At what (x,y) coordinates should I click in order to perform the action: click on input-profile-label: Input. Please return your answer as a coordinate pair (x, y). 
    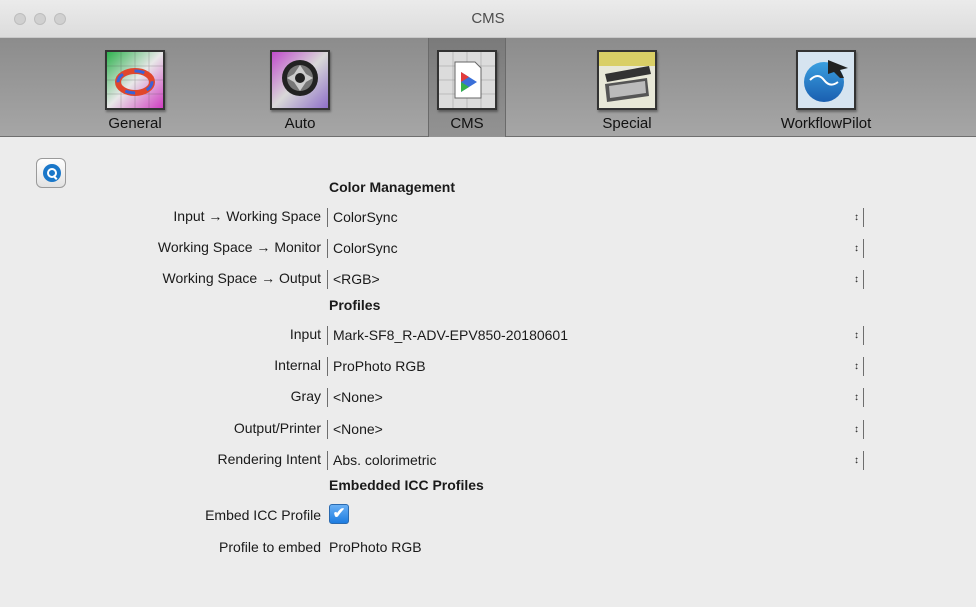
    Looking at the image, I should click on (305, 334).